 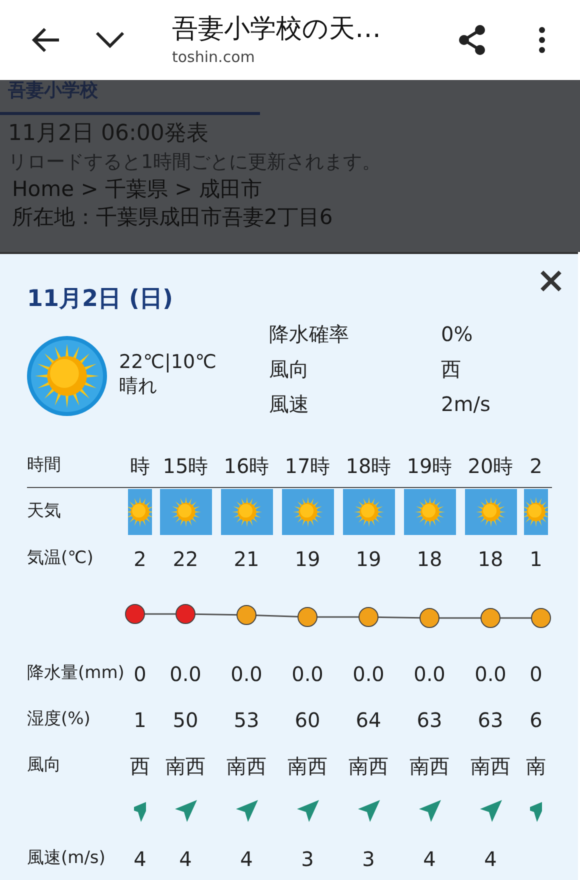 What do you see at coordinates (172, 217) in the screenshot?
I see `address-text: 所在地：千葉県成田市吾妻2丁目6` at bounding box center [172, 217].